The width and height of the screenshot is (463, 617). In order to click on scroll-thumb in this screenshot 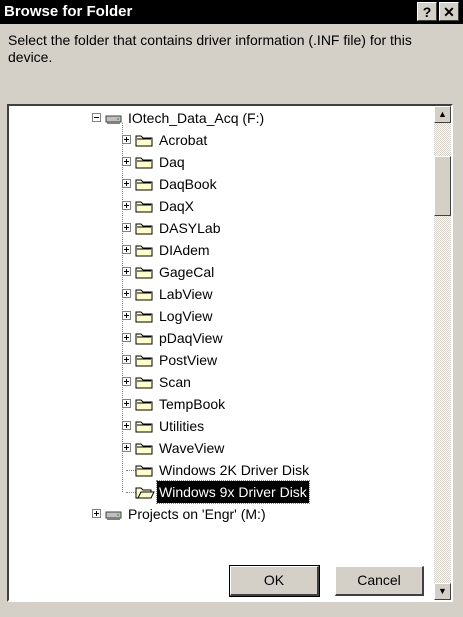, I will do `click(442, 186)`.